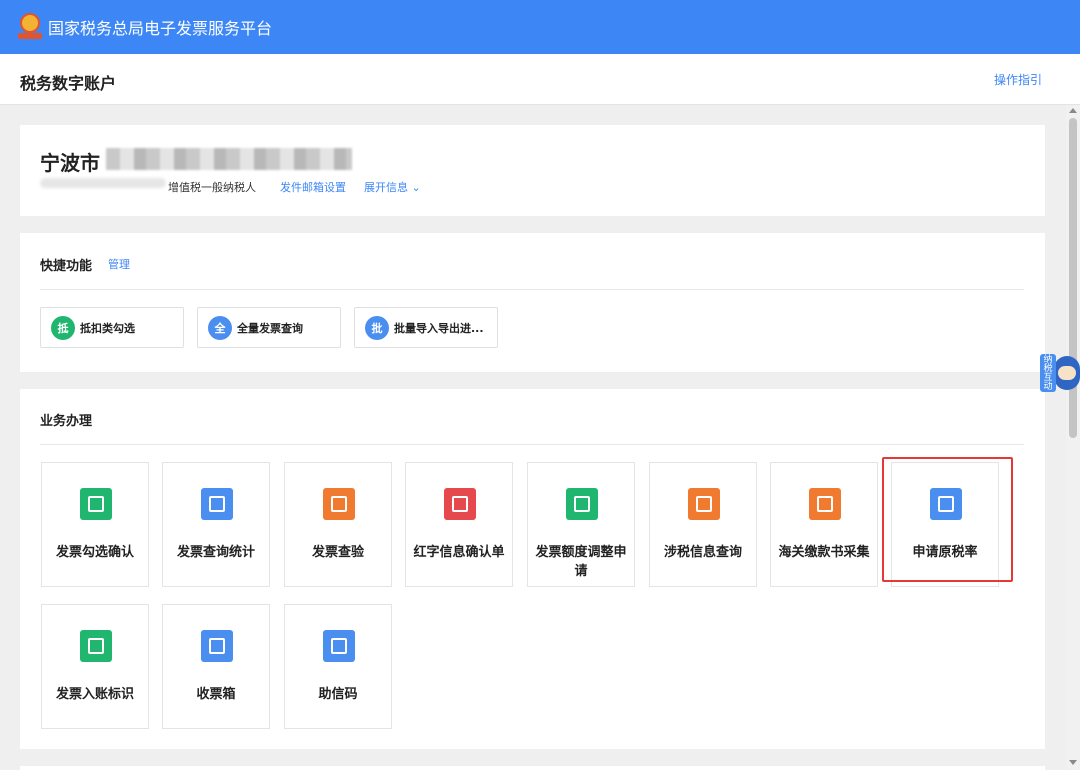  Describe the element at coordinates (460, 504) in the screenshot. I see `red-doc-icon` at that location.